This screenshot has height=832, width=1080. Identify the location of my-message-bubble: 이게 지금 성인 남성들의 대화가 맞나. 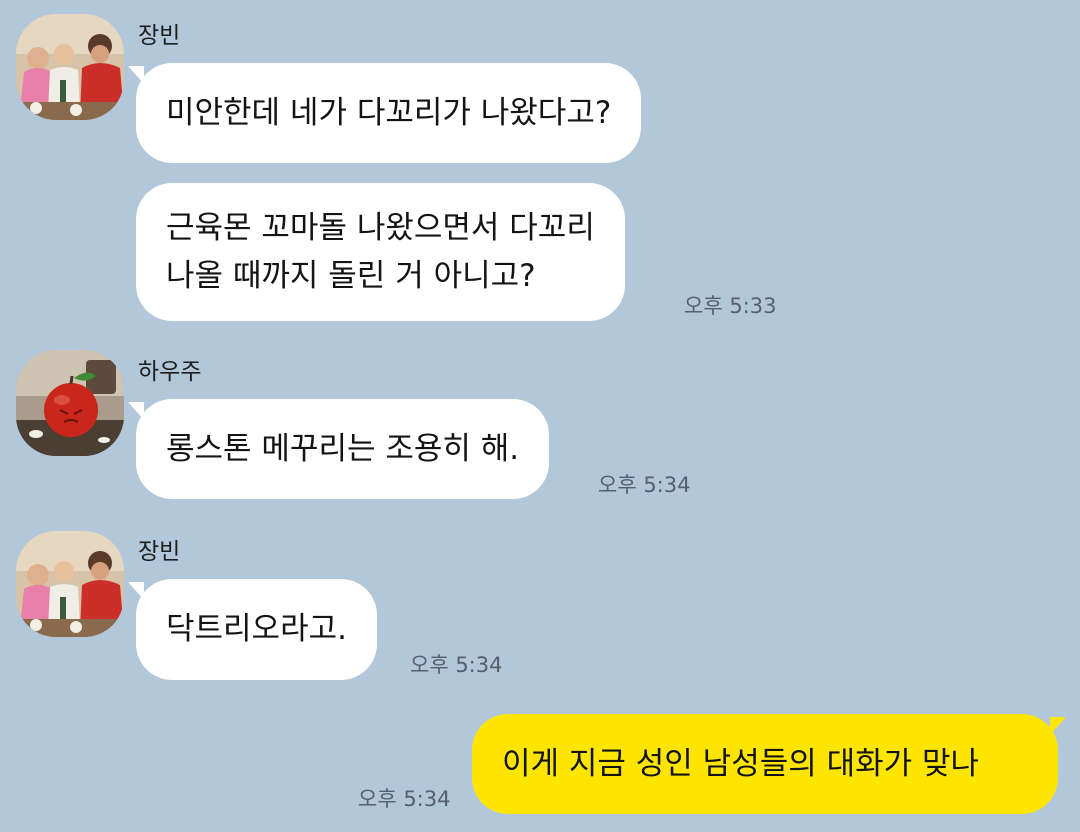
(765, 764).